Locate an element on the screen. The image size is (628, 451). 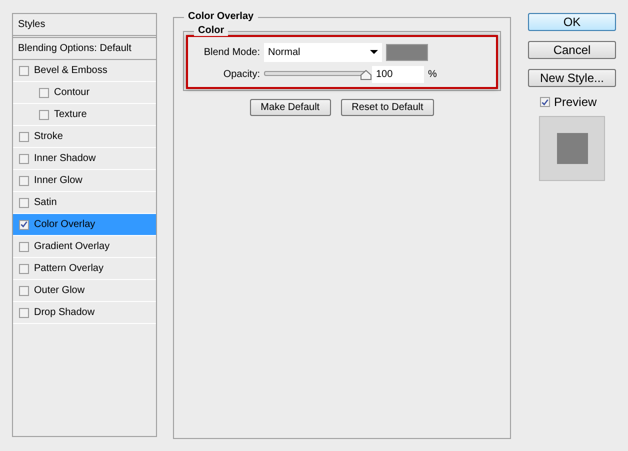
opacity-label: Opacity: is located at coordinates (241, 74).